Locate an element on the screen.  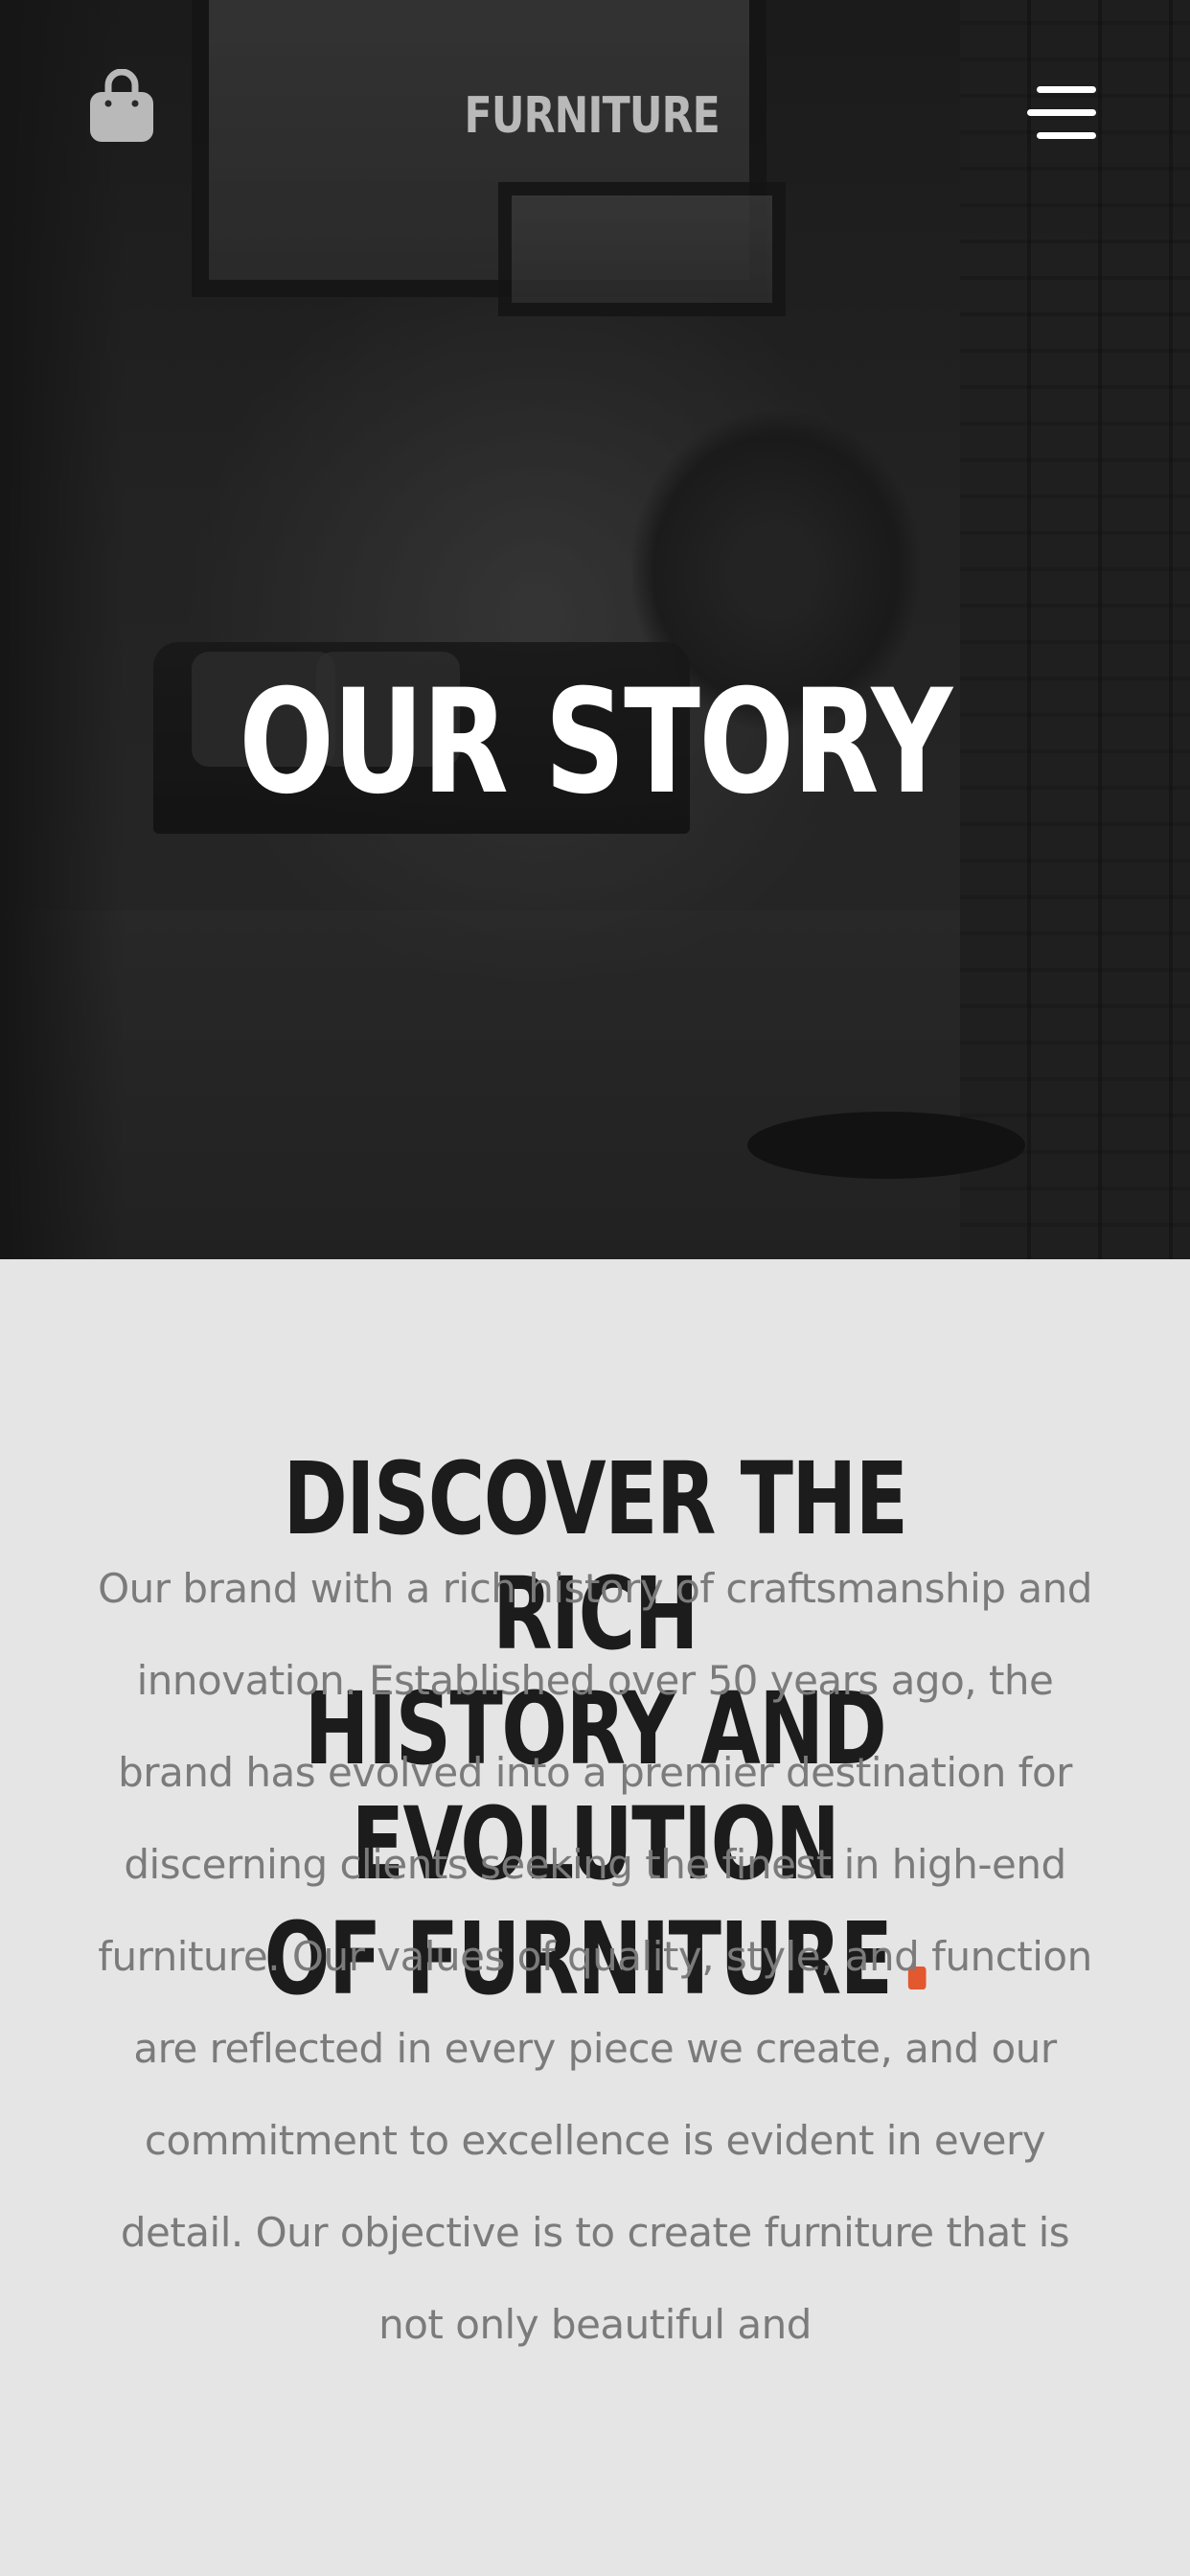
menu-line-top is located at coordinates (1067, 89).